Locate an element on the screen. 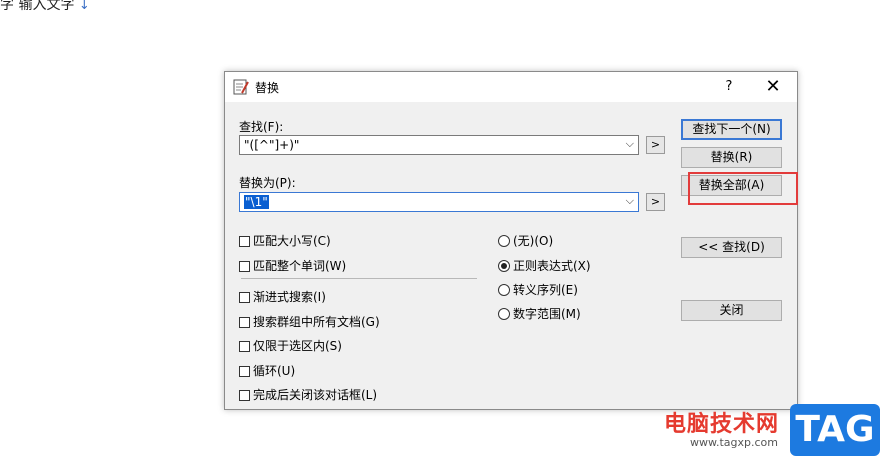 Image resolution: width=885 pixels, height=465 pixels. app-icon is located at coordinates (241, 87).